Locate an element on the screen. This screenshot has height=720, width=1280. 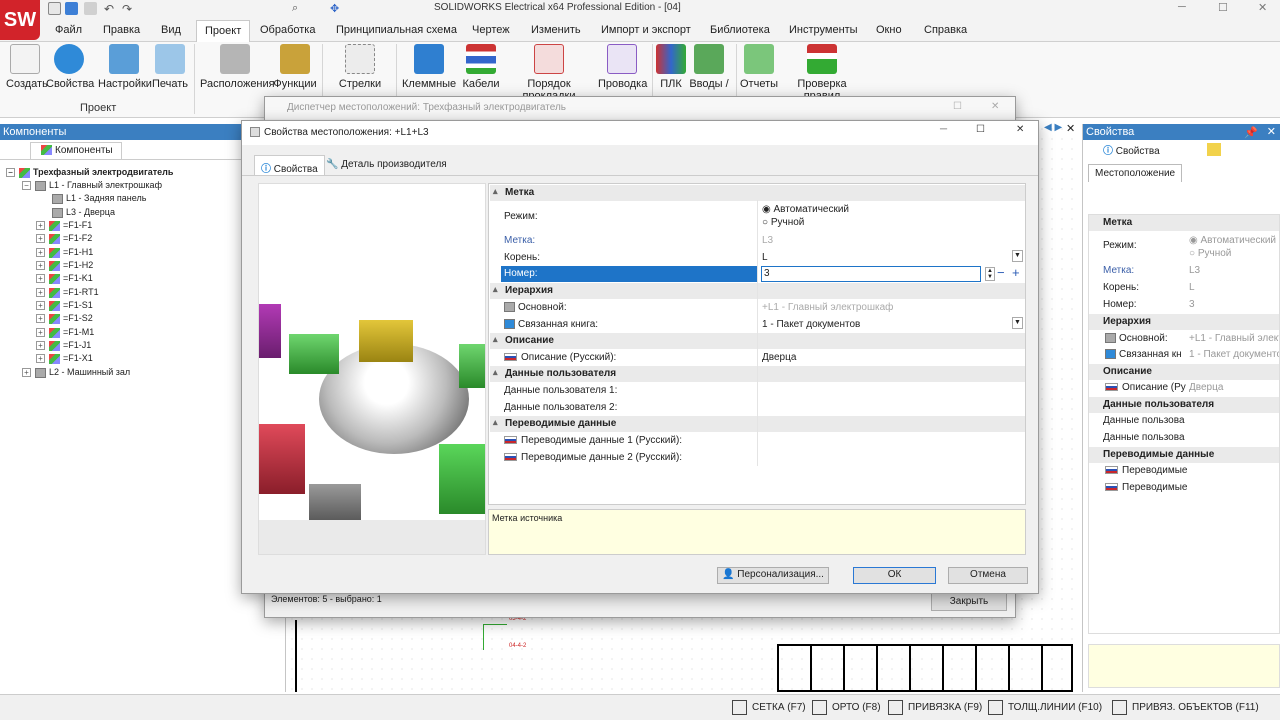
ortho-toggle: ОРТО (F8) is located at coordinates (846, 708).